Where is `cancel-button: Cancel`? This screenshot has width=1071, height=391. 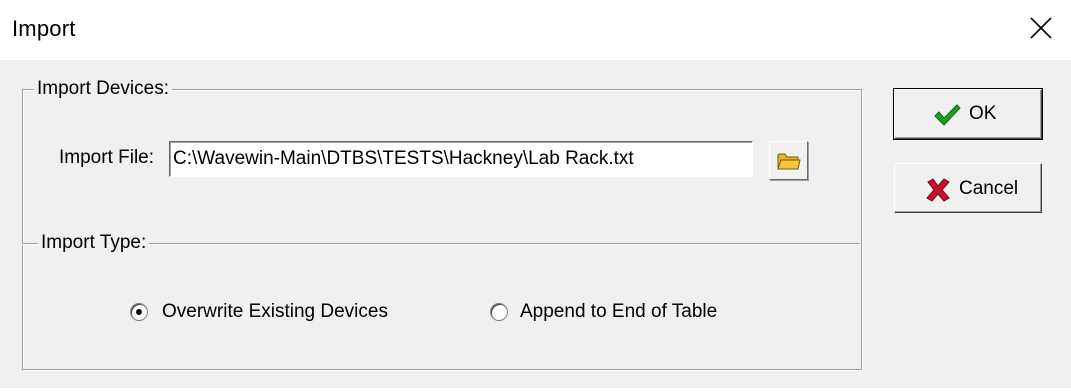 cancel-button: Cancel is located at coordinates (968, 188).